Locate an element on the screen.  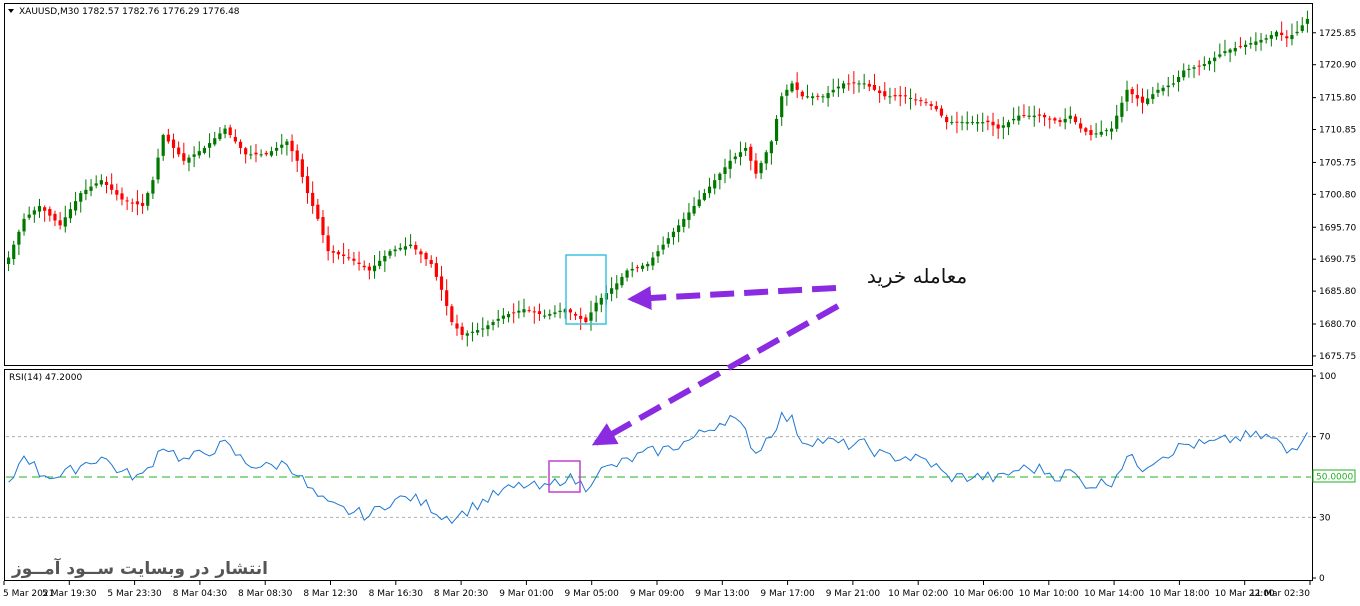
time-tick-label: 10 Mar 18:00 is located at coordinates (1179, 594).